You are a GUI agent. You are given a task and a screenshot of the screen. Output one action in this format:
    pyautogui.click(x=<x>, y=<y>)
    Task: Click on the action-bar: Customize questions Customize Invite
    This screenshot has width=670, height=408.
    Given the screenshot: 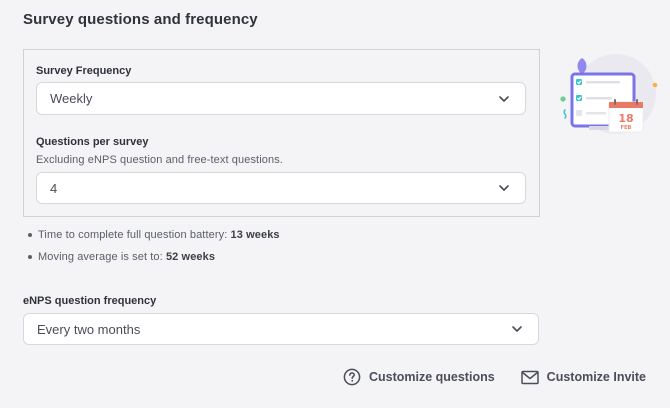 What is the action you would take?
    pyautogui.click(x=494, y=377)
    